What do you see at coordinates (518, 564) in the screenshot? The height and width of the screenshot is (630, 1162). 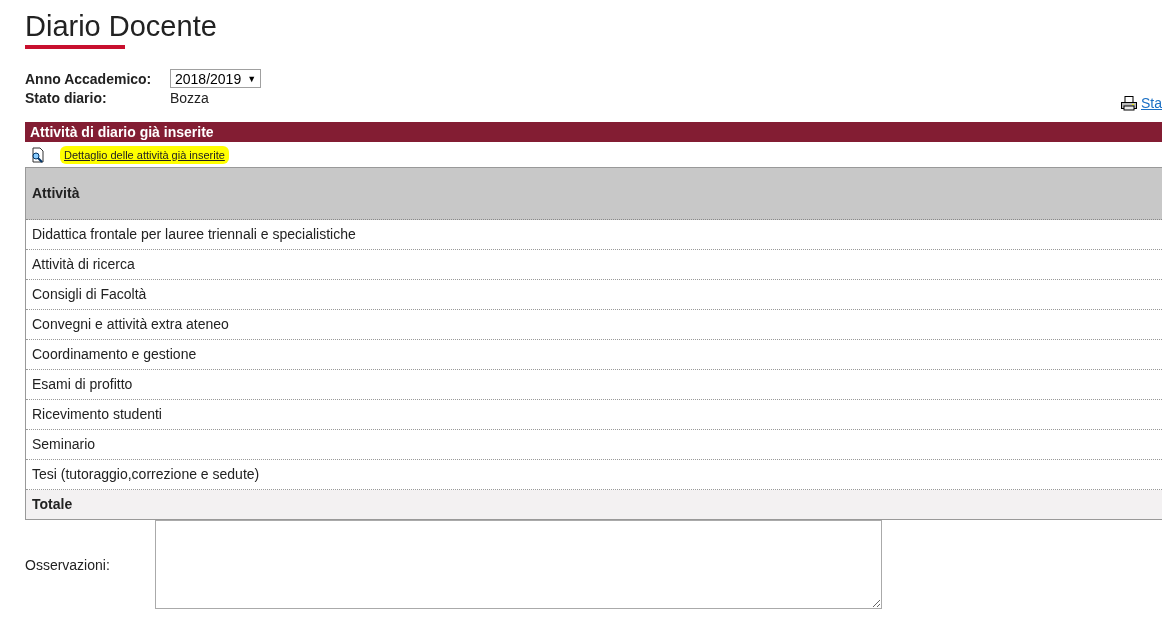 I see `observations-field` at bounding box center [518, 564].